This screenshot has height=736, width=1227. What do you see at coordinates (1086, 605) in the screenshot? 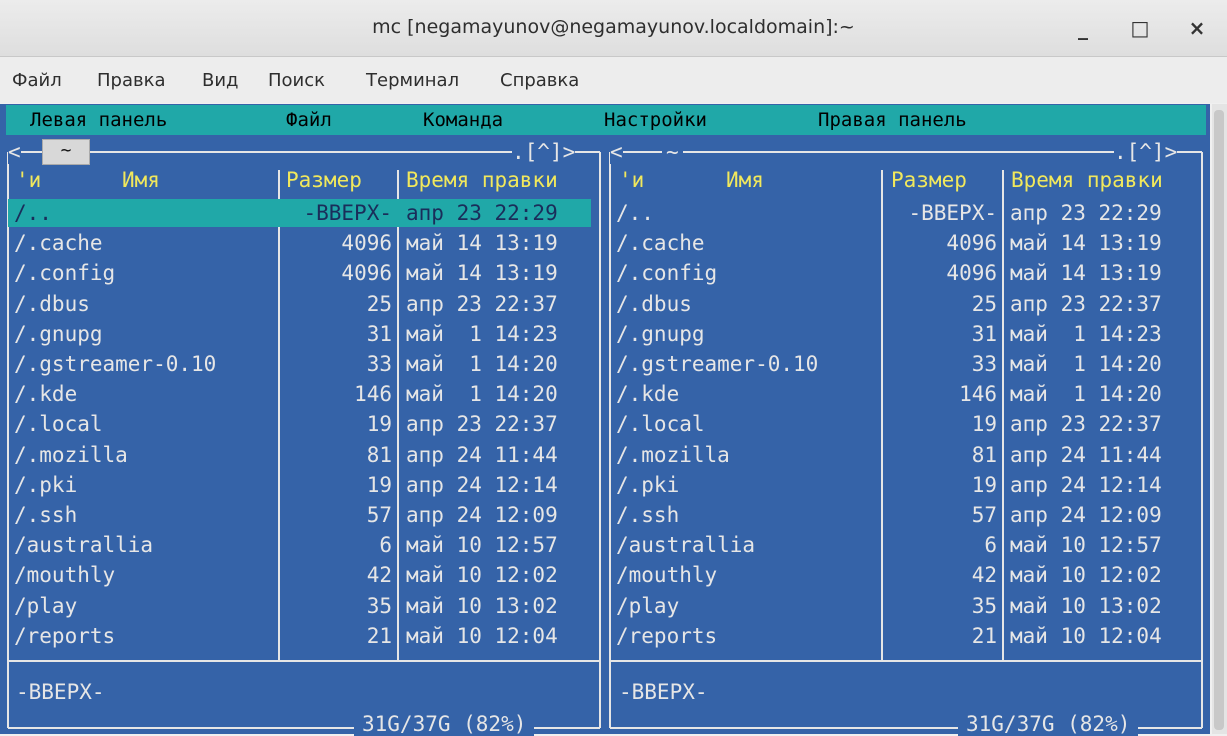
I see `file-mtime: май 10 13:02` at bounding box center [1086, 605].